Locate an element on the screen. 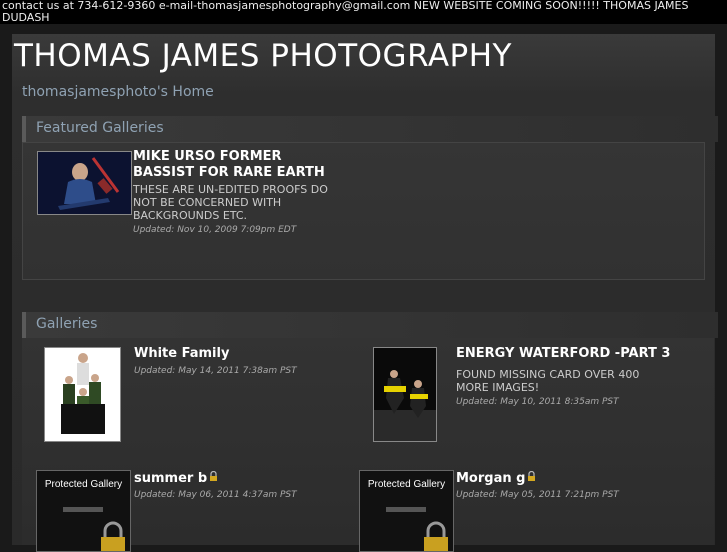 The height and width of the screenshot is (552, 727). site-title: THOMAS JAMES PHOTOGRAPHY is located at coordinates (263, 56).